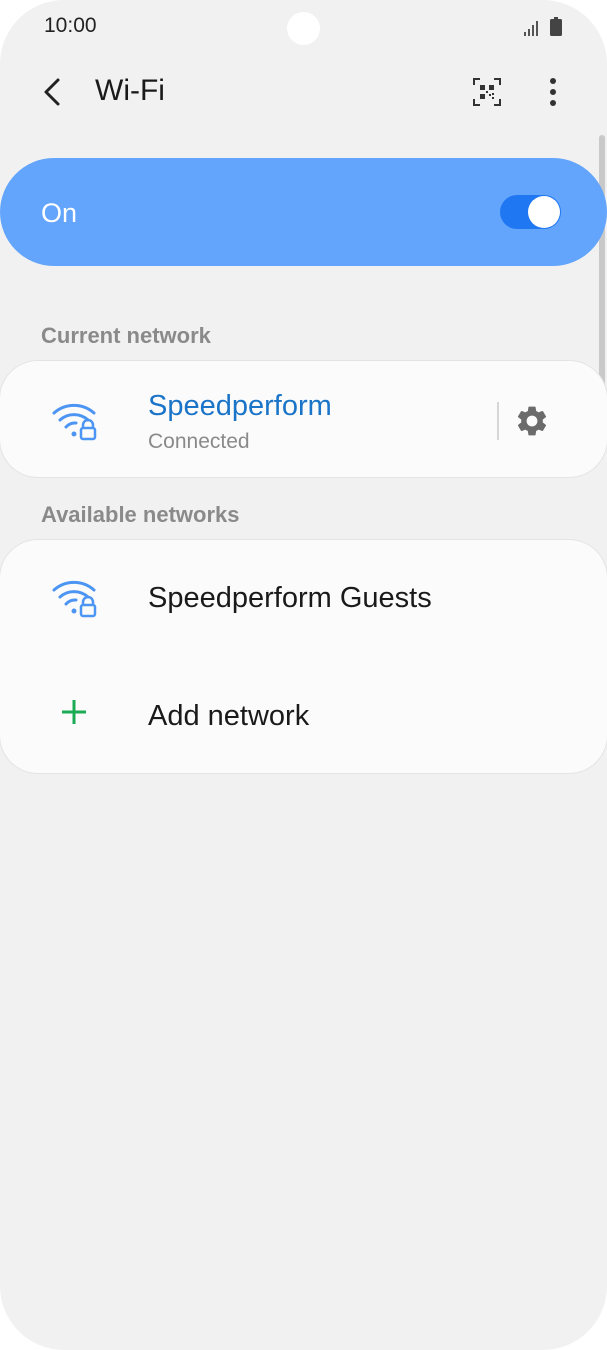 The width and height of the screenshot is (607, 1350). I want to click on current-network-header: Current network, so click(126, 335).